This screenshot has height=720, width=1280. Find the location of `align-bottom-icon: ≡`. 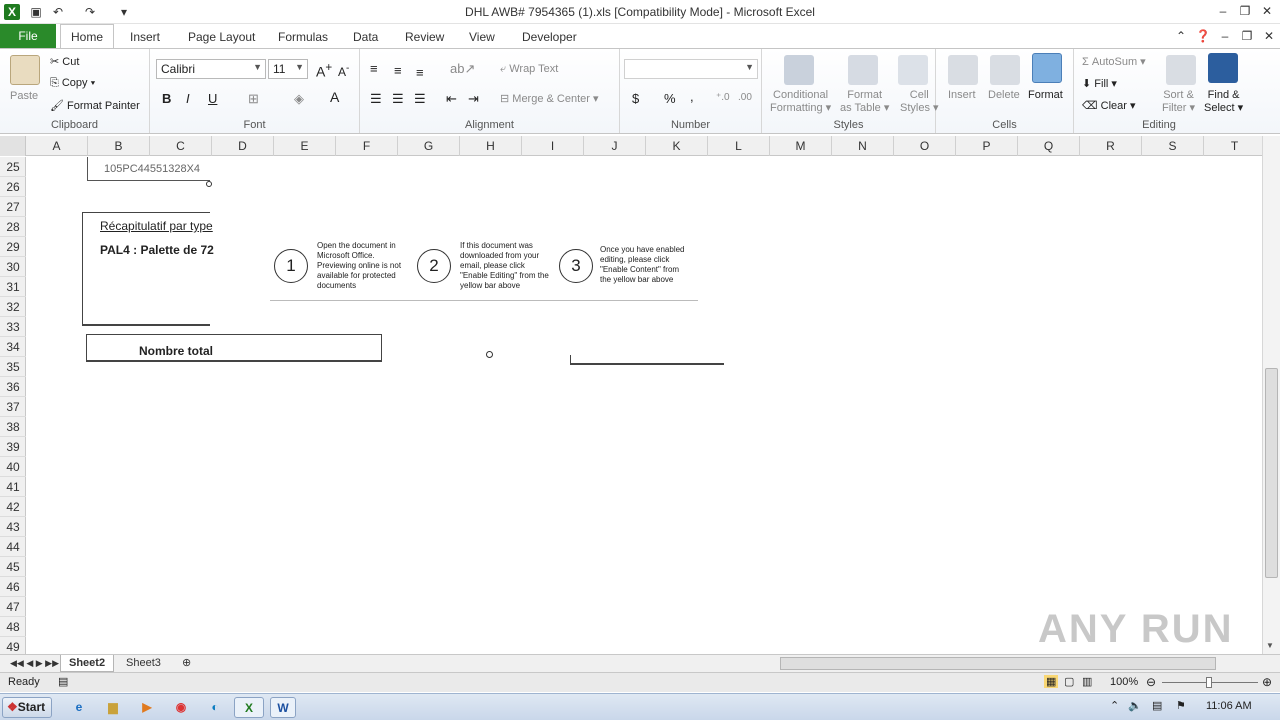

align-bottom-icon: ≡ is located at coordinates (420, 72).